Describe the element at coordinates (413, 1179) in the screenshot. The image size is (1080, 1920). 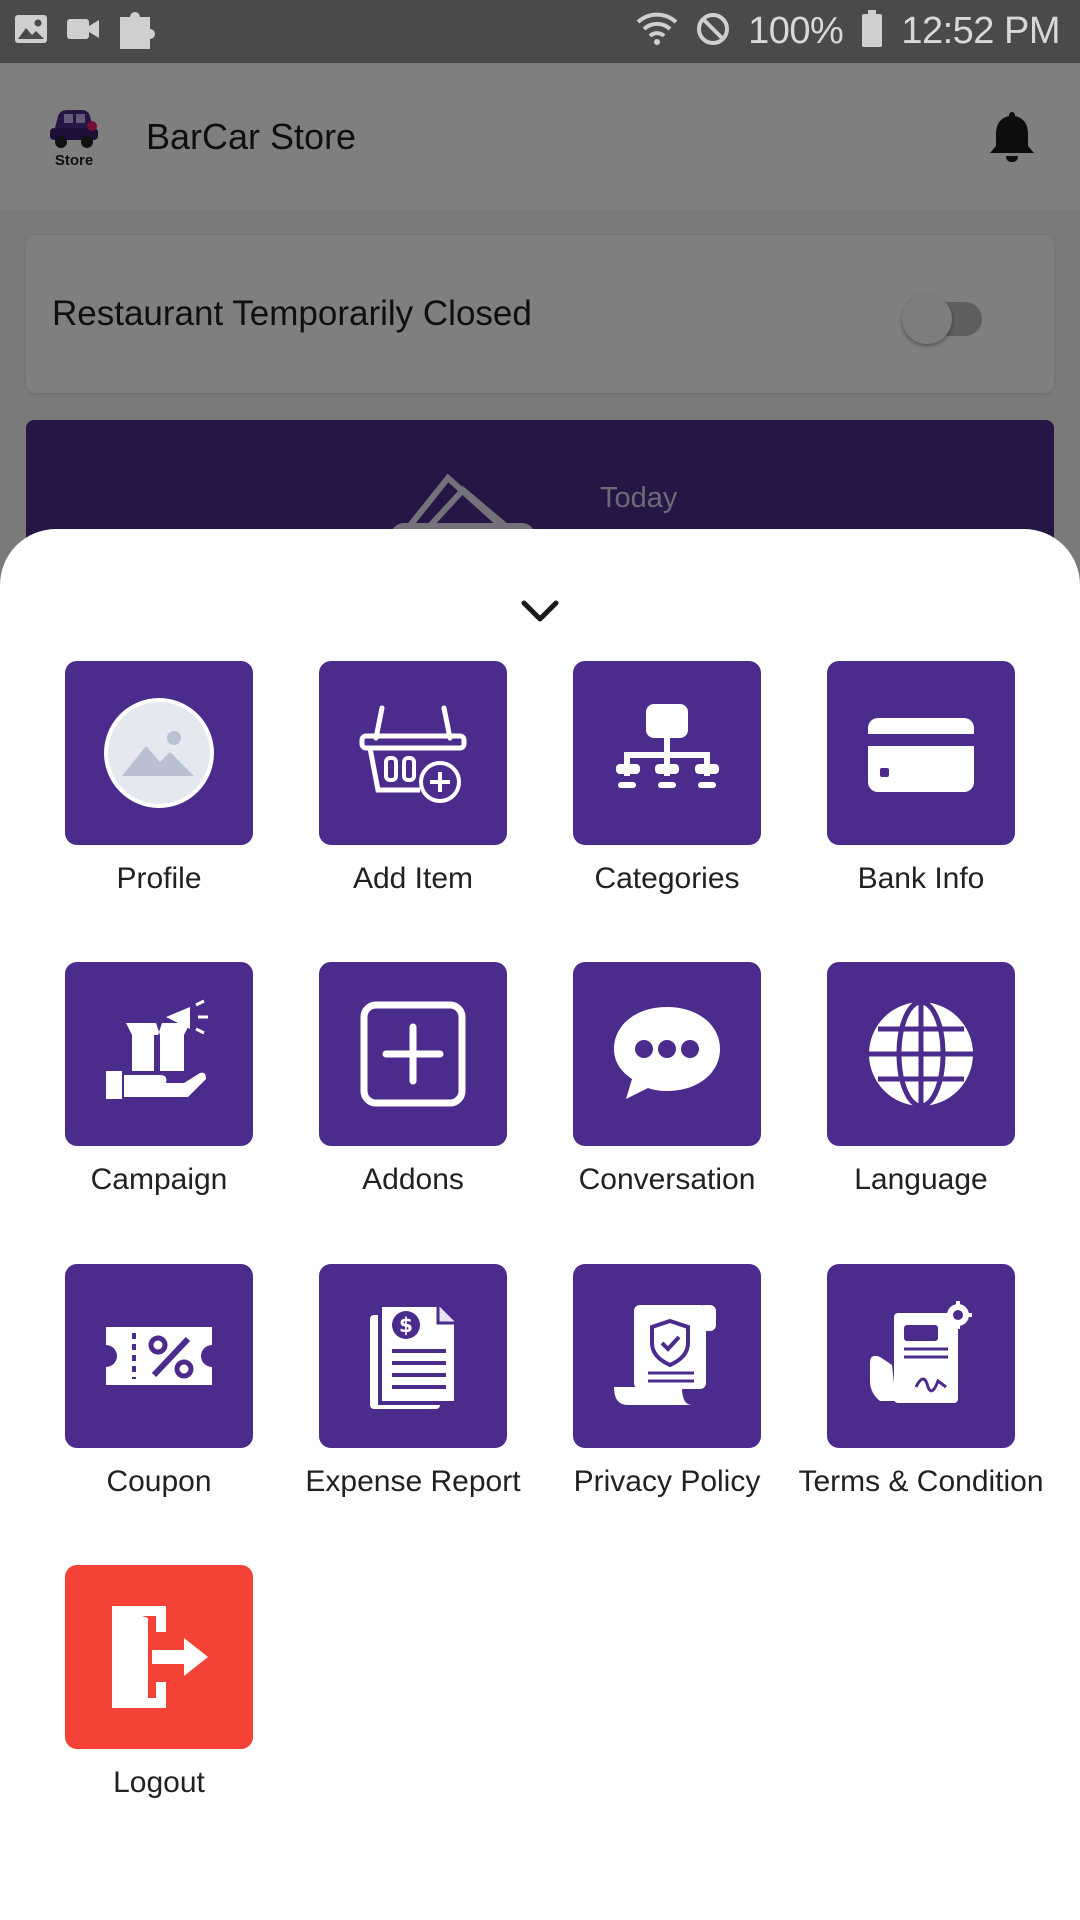
I see `menu-item-label: Addons` at that location.